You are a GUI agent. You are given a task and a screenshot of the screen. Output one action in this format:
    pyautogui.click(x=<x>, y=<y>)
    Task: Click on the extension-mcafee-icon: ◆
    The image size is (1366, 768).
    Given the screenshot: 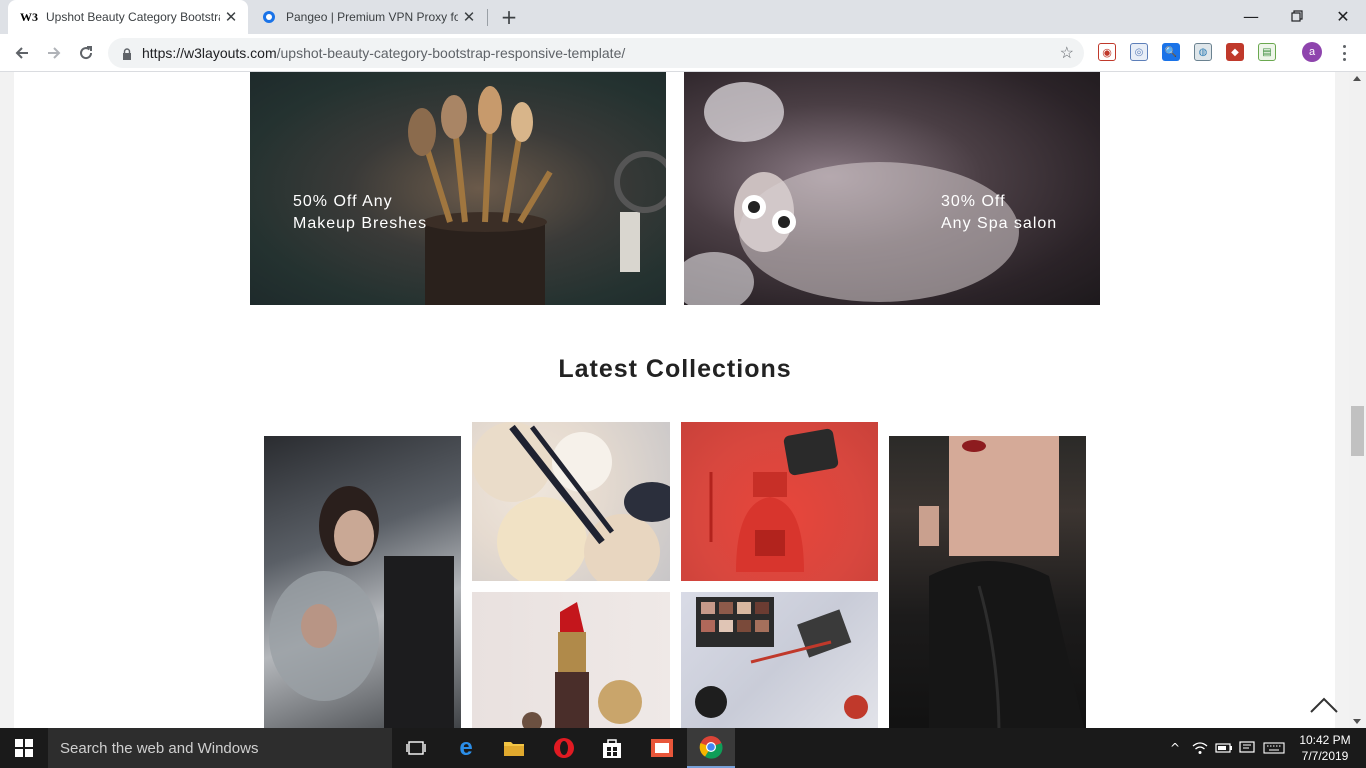 What is the action you would take?
    pyautogui.click(x=1235, y=52)
    